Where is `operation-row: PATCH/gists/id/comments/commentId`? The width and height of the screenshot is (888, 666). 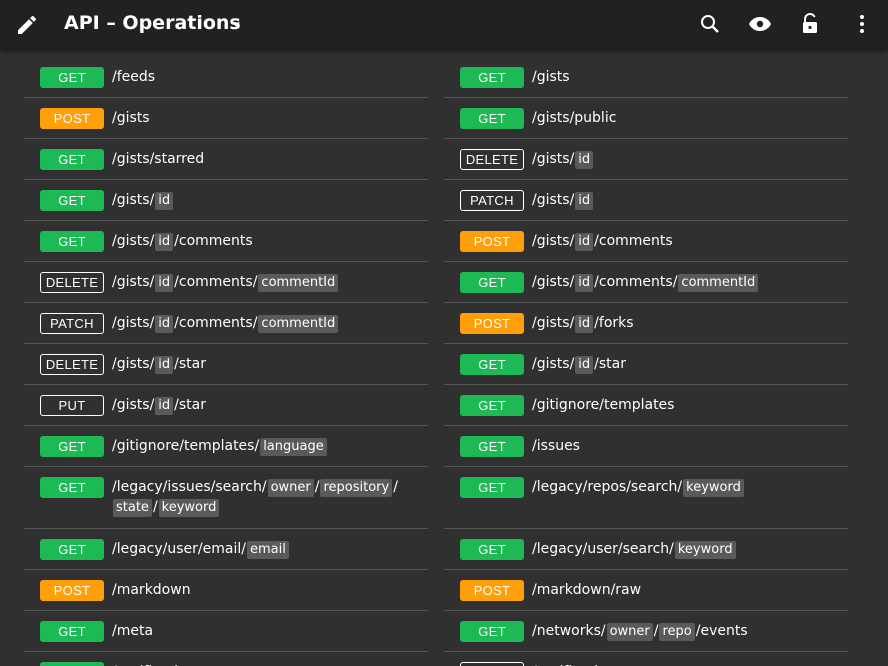
operation-row: PATCH/gists/id/comments/commentId is located at coordinates (226, 323).